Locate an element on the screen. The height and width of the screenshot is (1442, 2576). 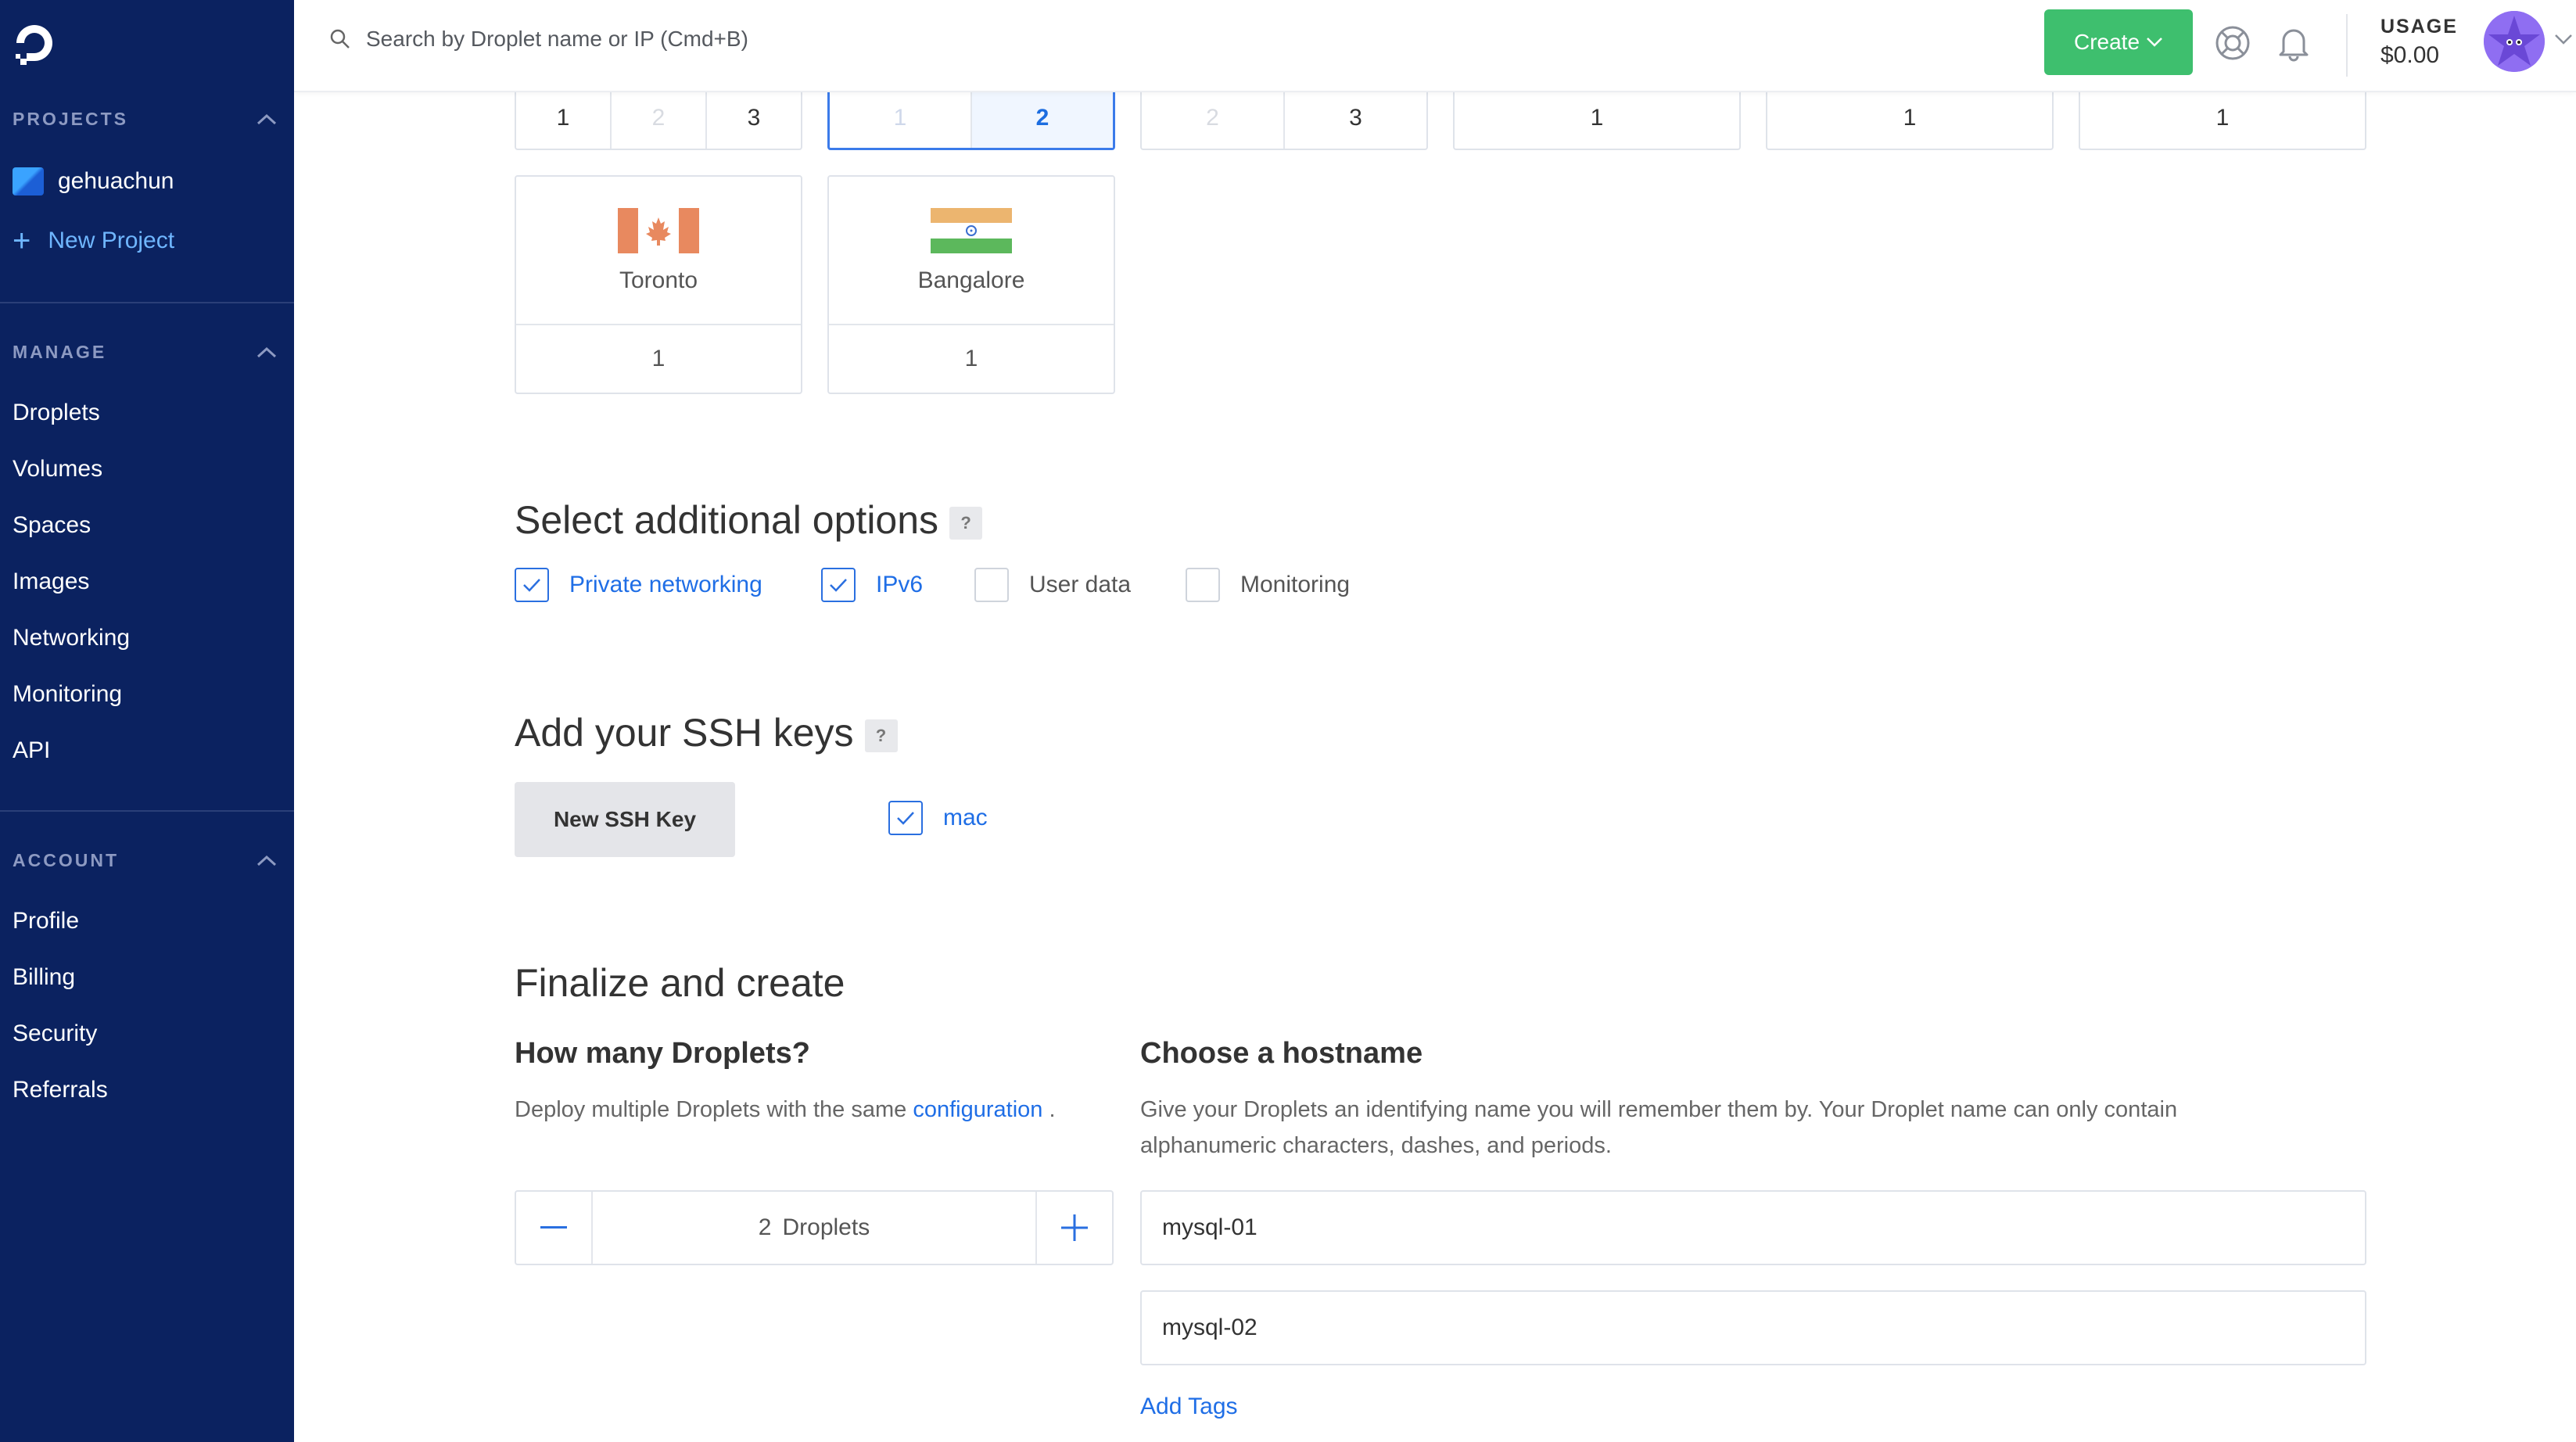
sidebar-item-profile: Profile is located at coordinates (46, 921).